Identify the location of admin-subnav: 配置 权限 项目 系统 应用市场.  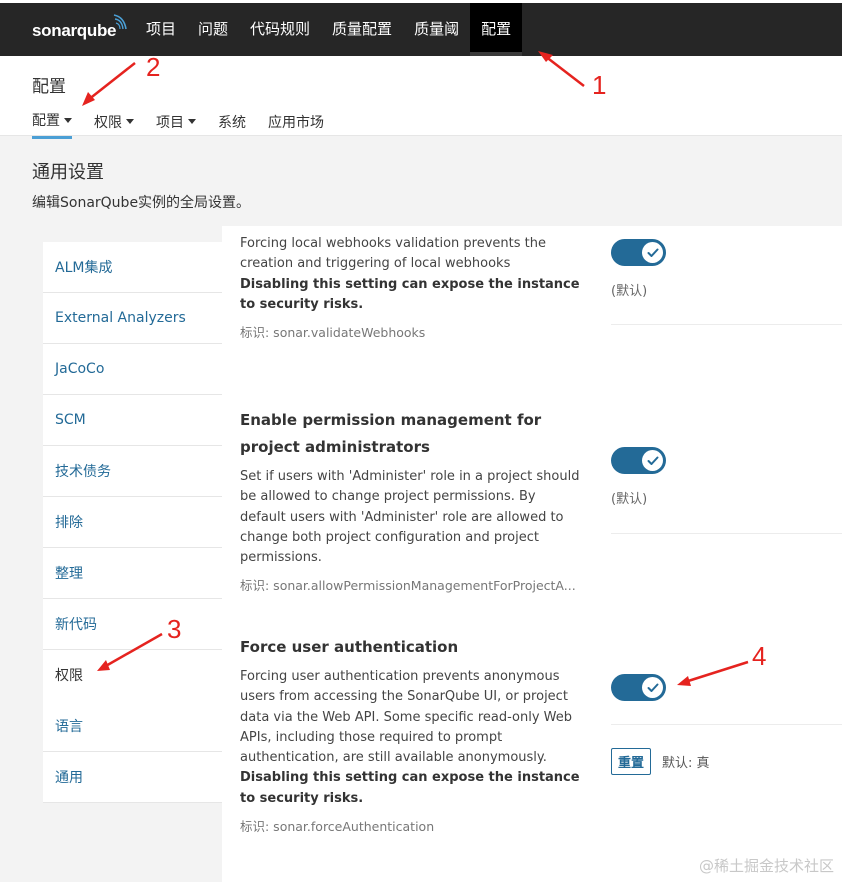
(189, 124).